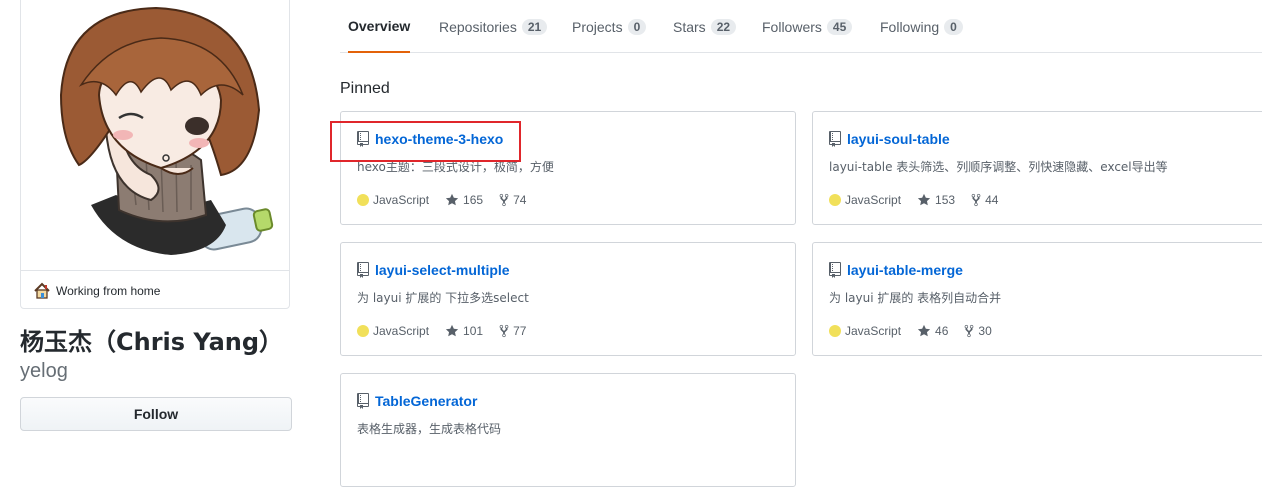  I want to click on profile-username: yelog, so click(44, 371).